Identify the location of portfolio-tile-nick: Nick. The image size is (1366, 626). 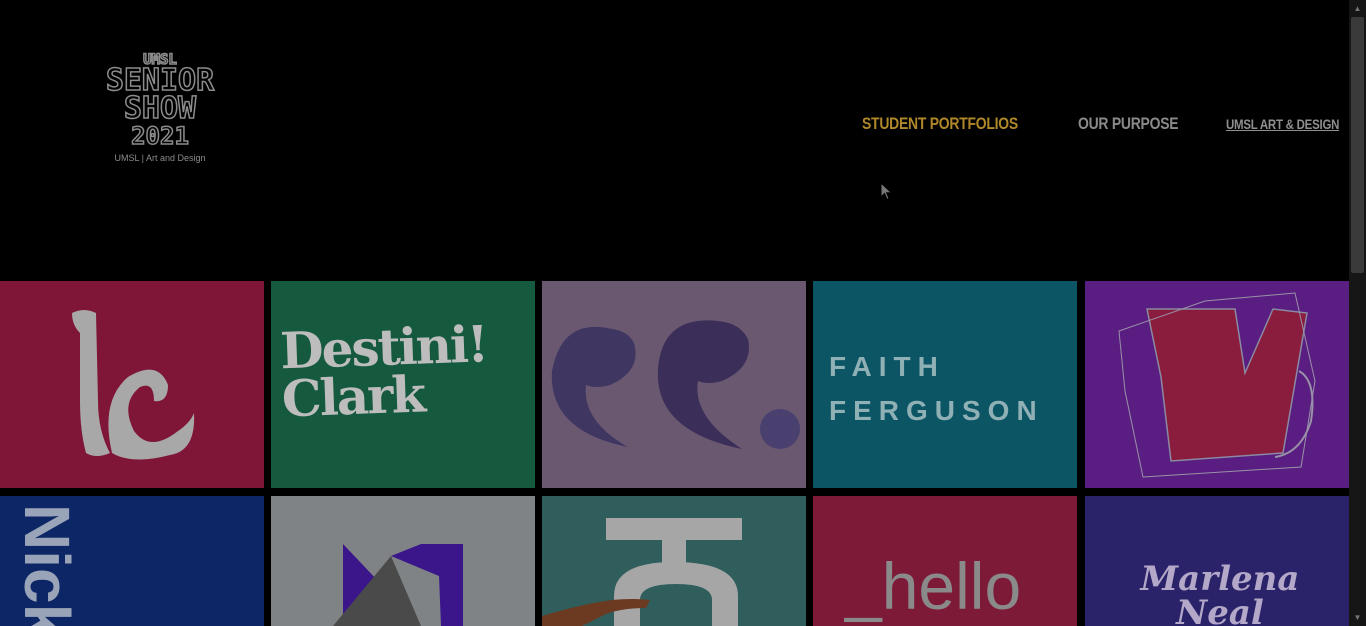
(132, 561).